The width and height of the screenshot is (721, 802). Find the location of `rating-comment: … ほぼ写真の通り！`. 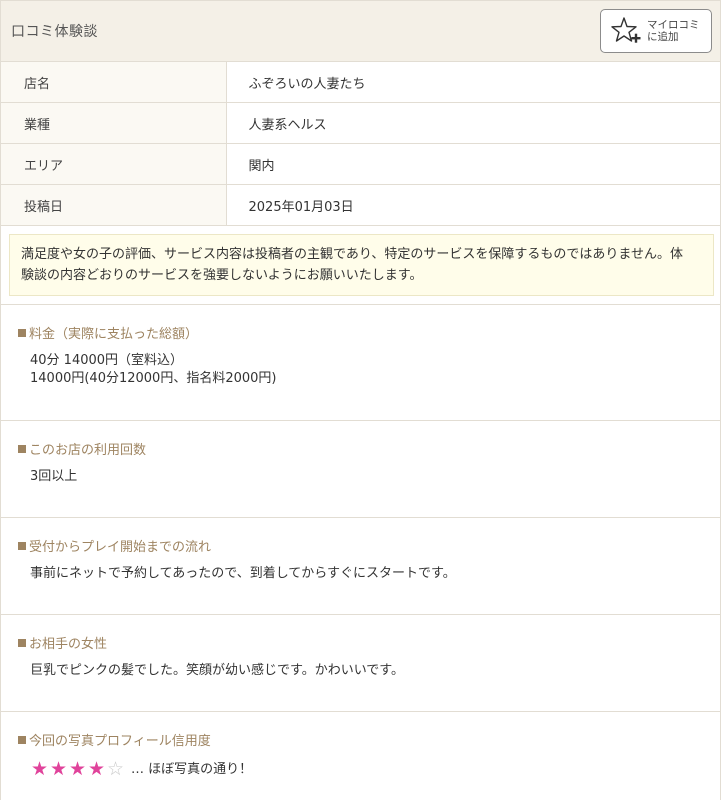

rating-comment: … ほぼ写真の通り！ is located at coordinates (192, 769).